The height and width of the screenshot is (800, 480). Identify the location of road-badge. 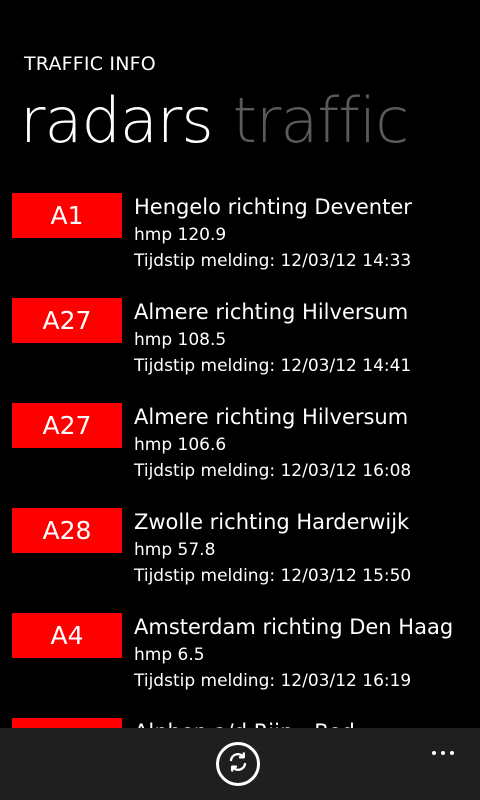
(67, 723).